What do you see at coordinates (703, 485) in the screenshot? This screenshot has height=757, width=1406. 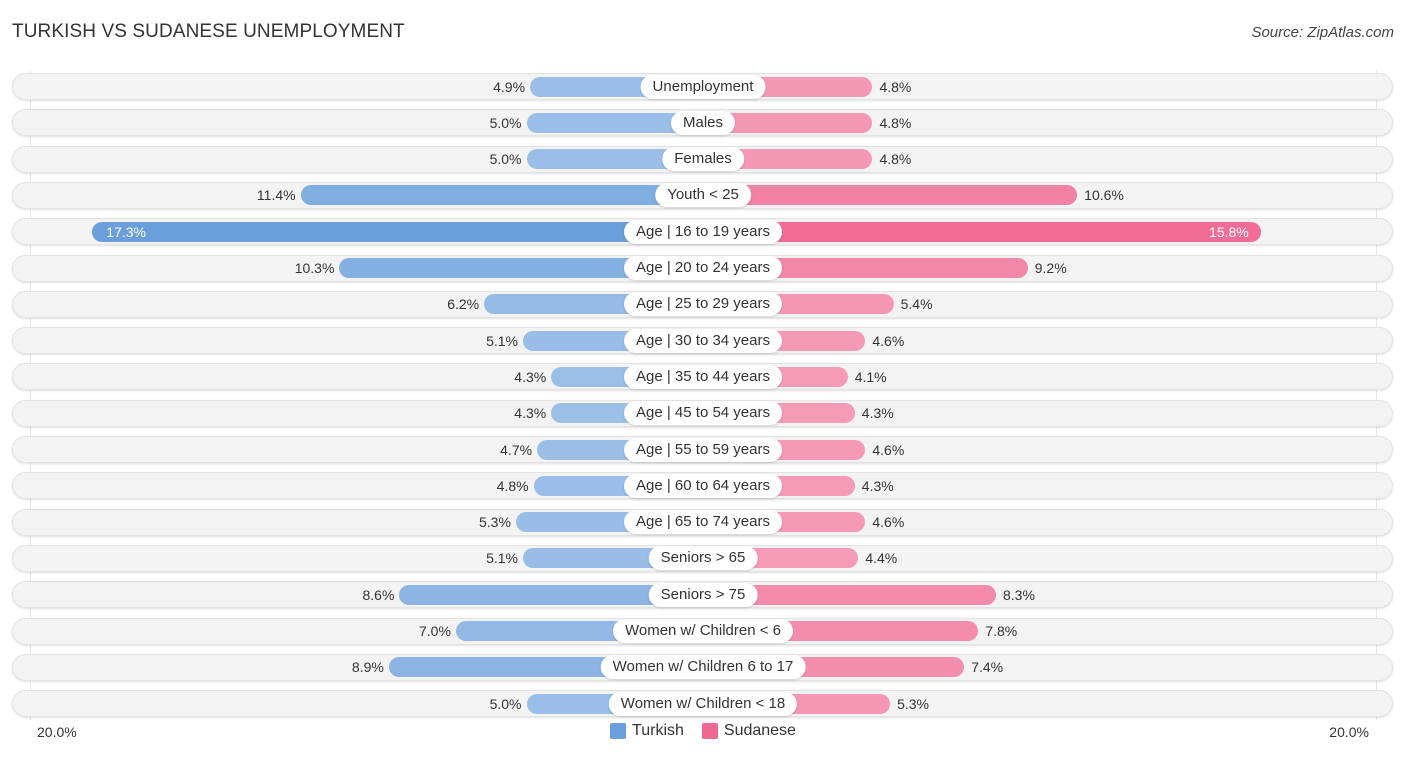 I see `category-label: Age | 60 to 64 years` at bounding box center [703, 485].